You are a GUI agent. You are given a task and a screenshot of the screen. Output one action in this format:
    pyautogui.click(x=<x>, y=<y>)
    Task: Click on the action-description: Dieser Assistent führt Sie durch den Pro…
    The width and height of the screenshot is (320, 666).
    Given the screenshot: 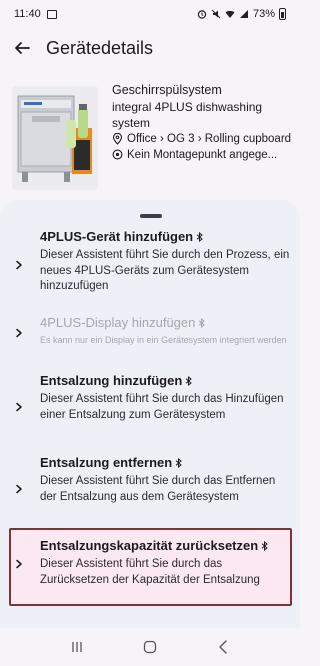 What is the action you would take?
    pyautogui.click(x=165, y=270)
    